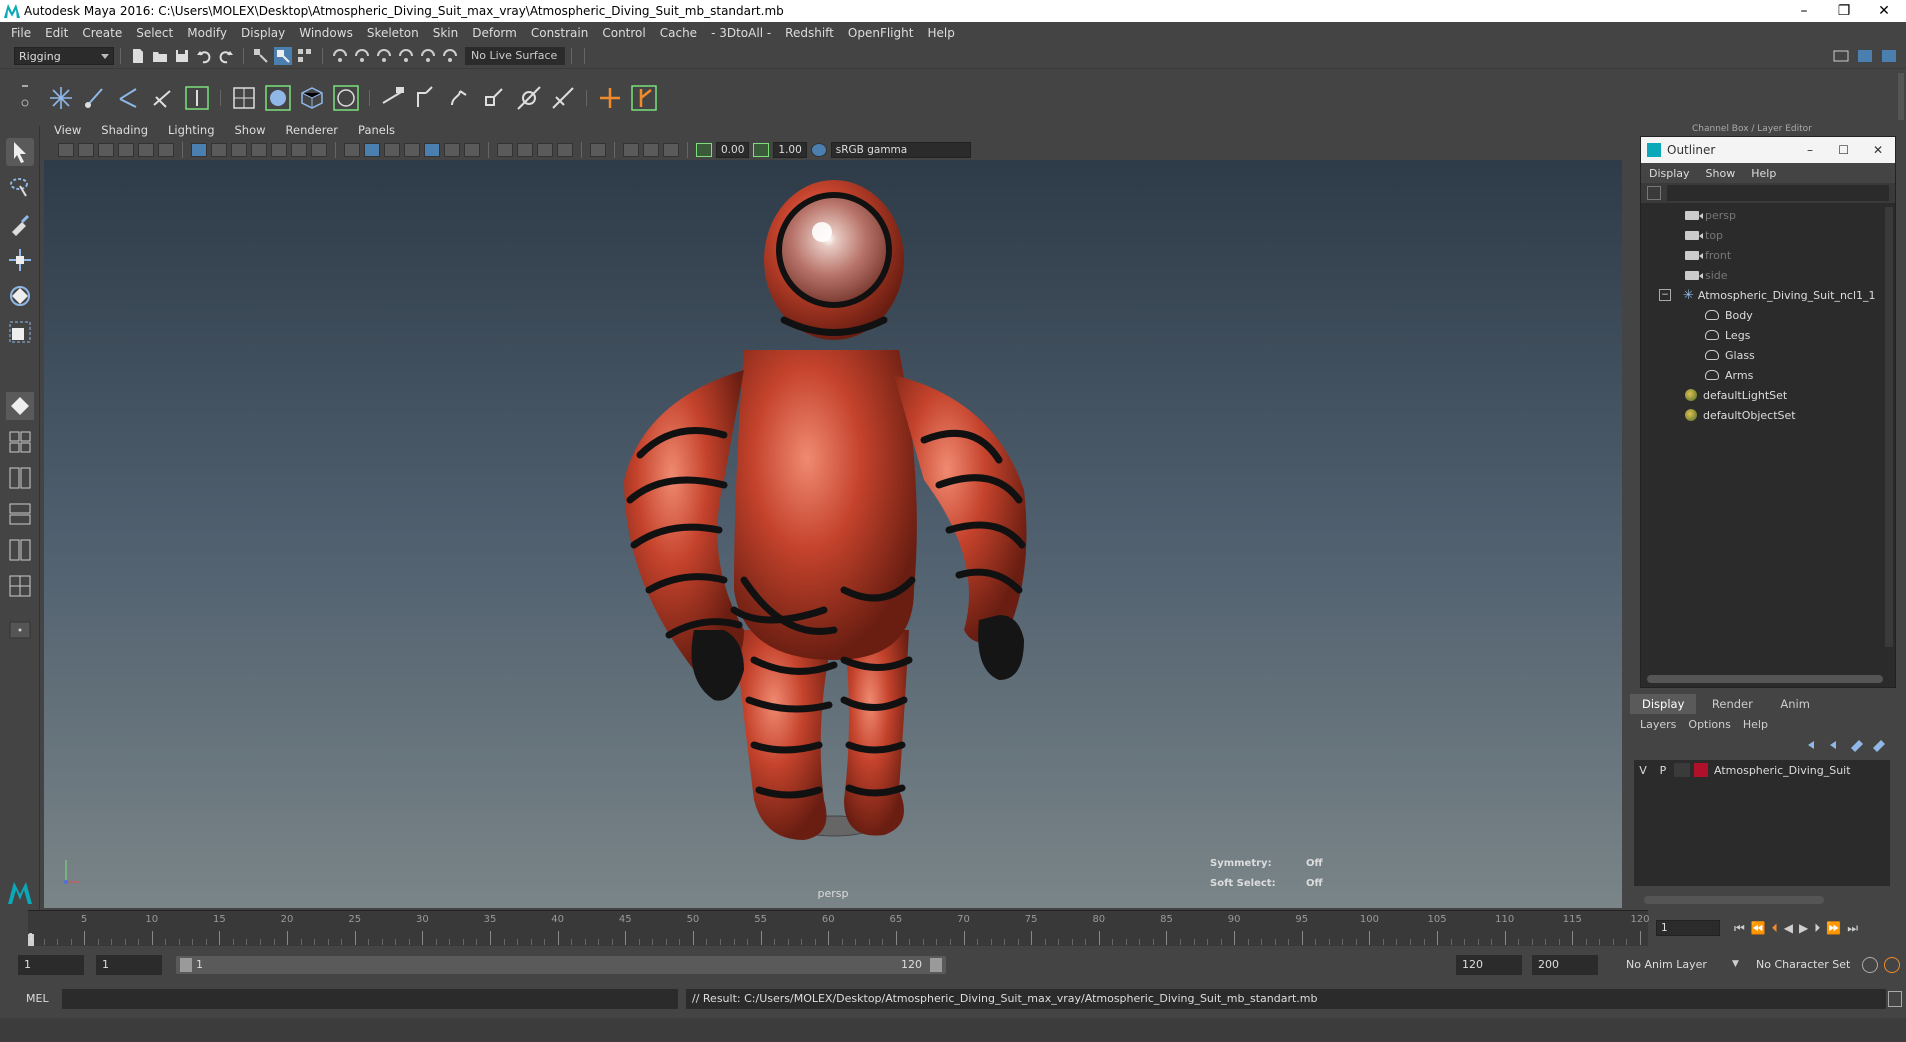  Describe the element at coordinates (146, 150) in the screenshot. I see `2d-pan-zoom-icon` at that location.